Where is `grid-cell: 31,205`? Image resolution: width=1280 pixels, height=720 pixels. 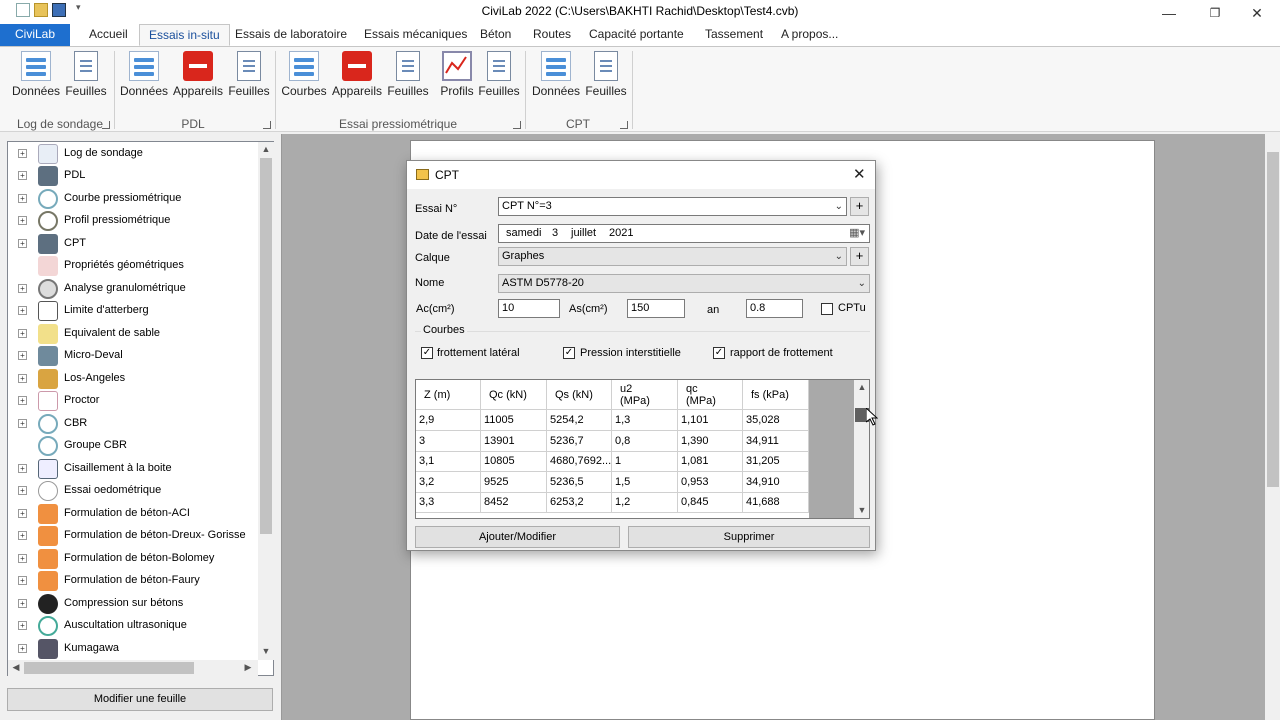
grid-cell: 31,205 is located at coordinates (776, 461).